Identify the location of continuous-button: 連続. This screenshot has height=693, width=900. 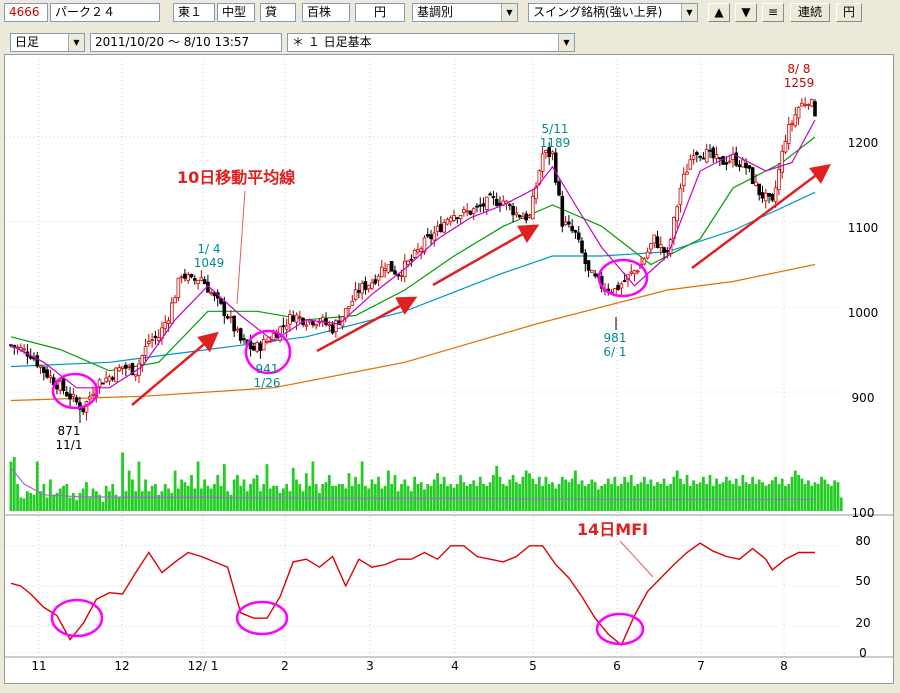
(810, 12).